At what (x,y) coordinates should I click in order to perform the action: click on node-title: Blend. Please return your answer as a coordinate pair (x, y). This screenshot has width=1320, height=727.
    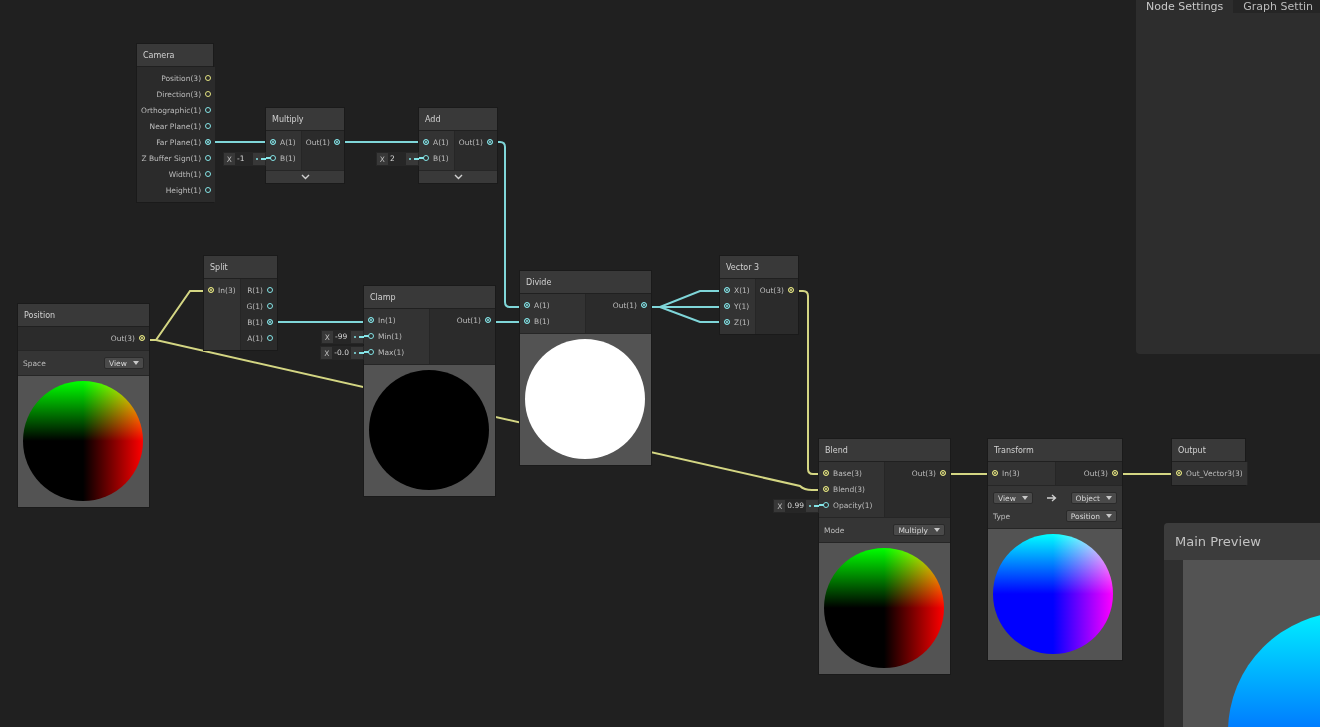
    Looking at the image, I should click on (884, 450).